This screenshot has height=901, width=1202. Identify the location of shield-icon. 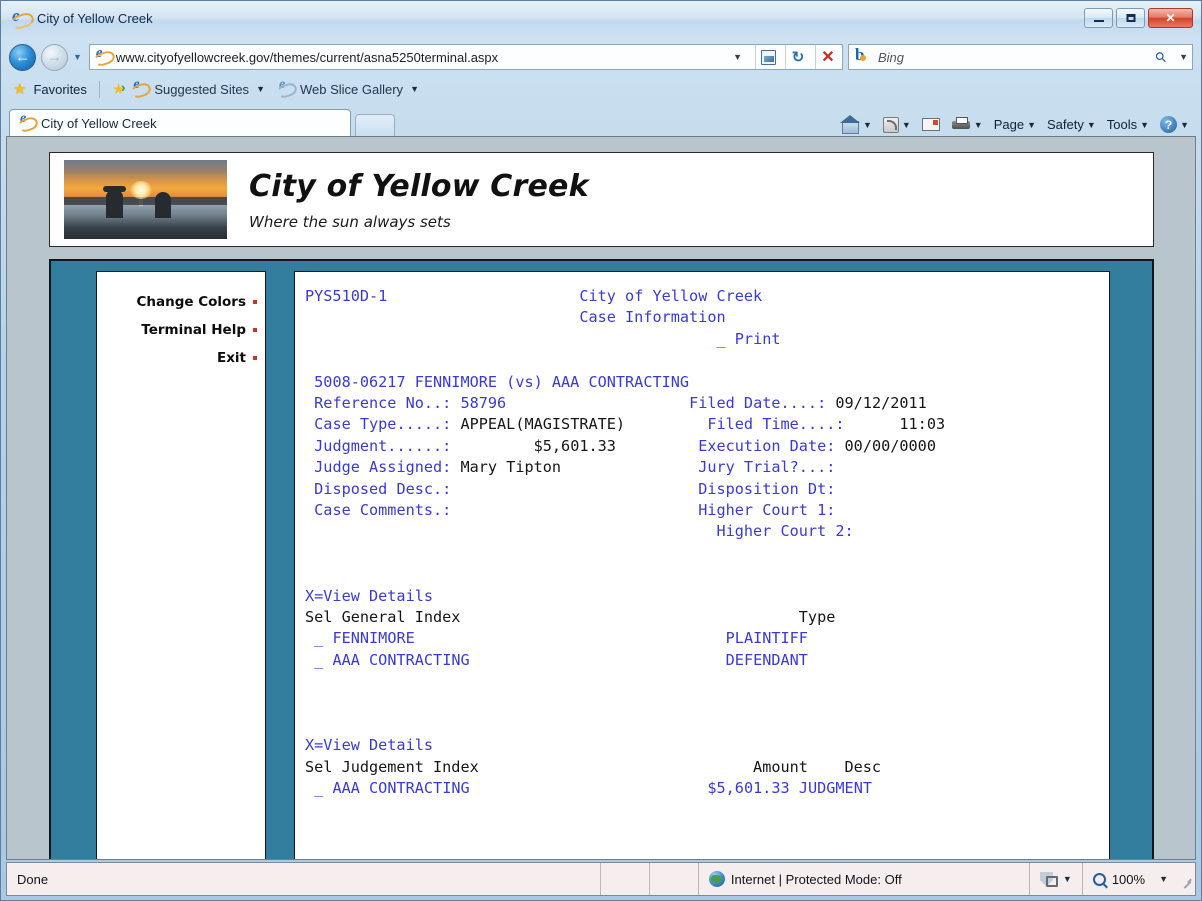
(1049, 879).